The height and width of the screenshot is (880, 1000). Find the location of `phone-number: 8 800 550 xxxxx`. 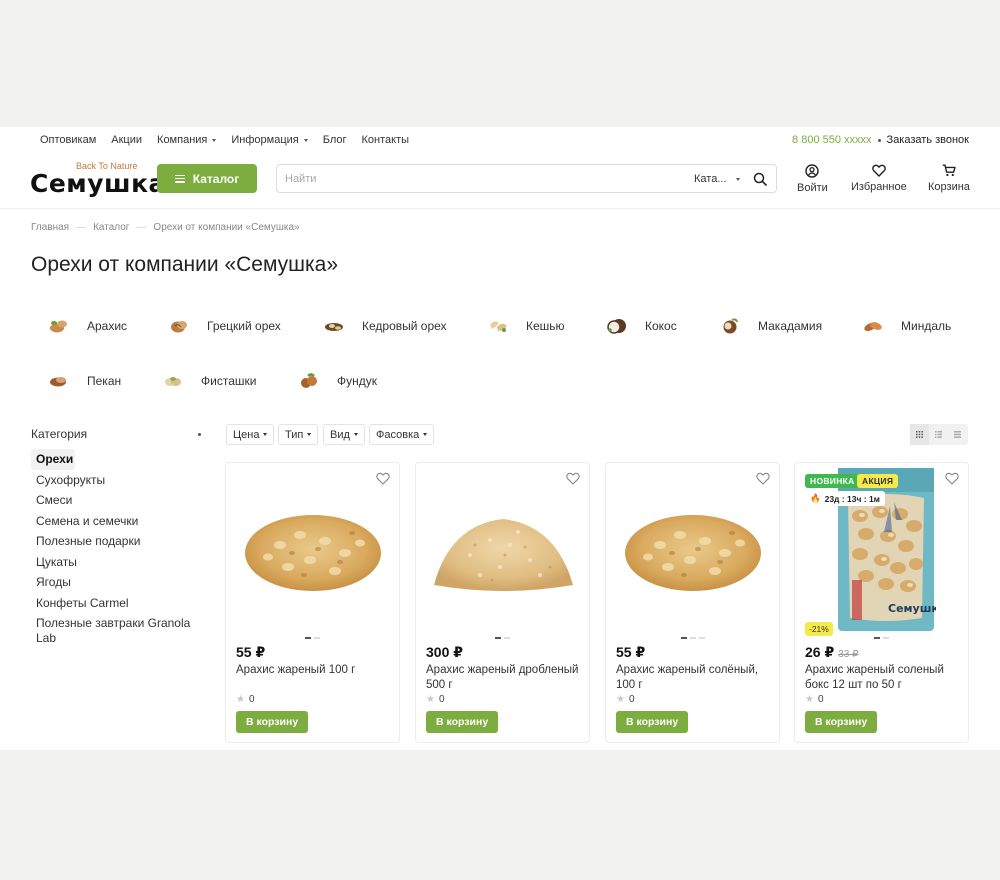

phone-number: 8 800 550 xxxxx is located at coordinates (832, 140).